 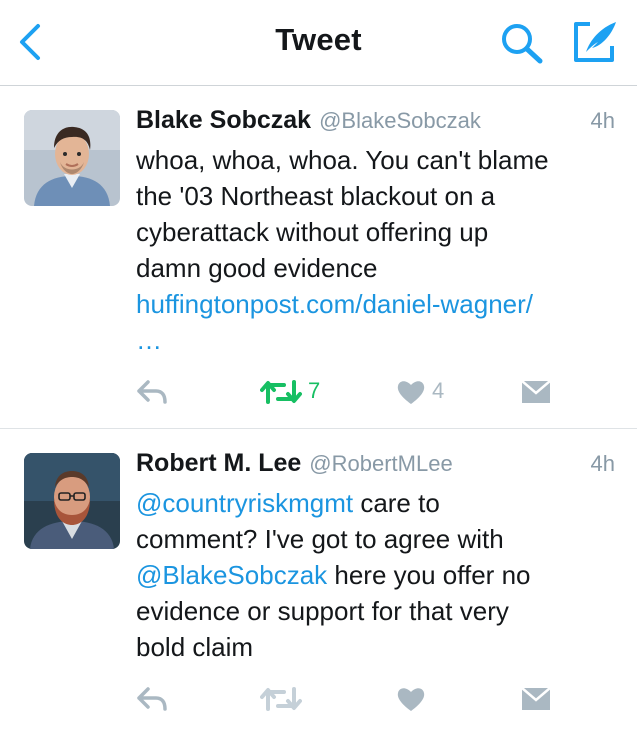 I want to click on like-button, so click(x=426, y=699).